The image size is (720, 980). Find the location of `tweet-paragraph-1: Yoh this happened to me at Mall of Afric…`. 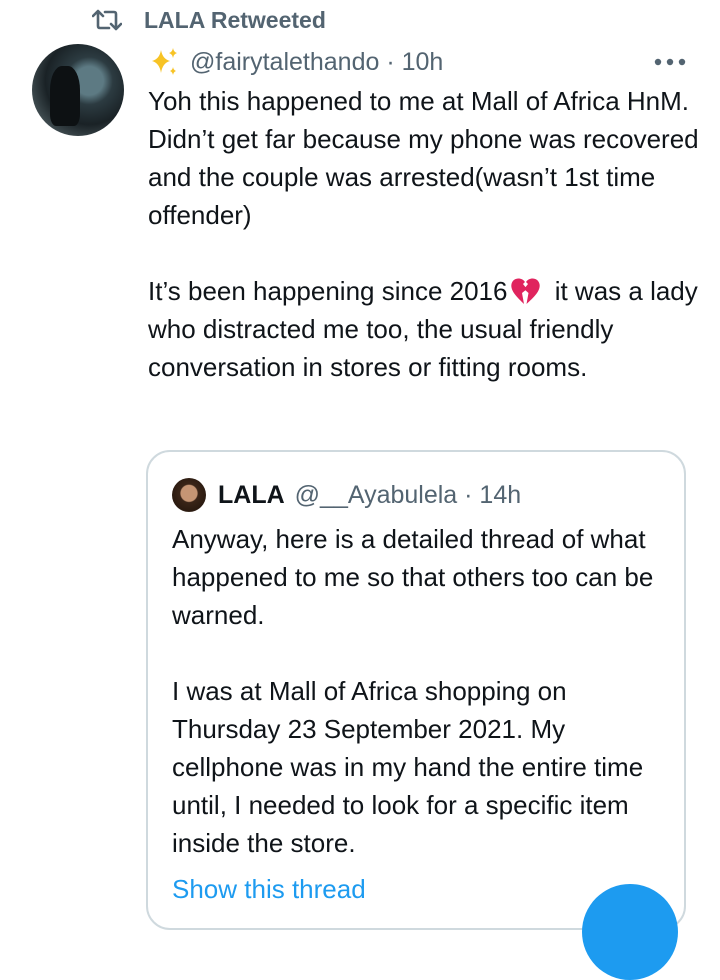

tweet-paragraph-1: Yoh this happened to me at Mall of Afric… is located at coordinates (423, 158).